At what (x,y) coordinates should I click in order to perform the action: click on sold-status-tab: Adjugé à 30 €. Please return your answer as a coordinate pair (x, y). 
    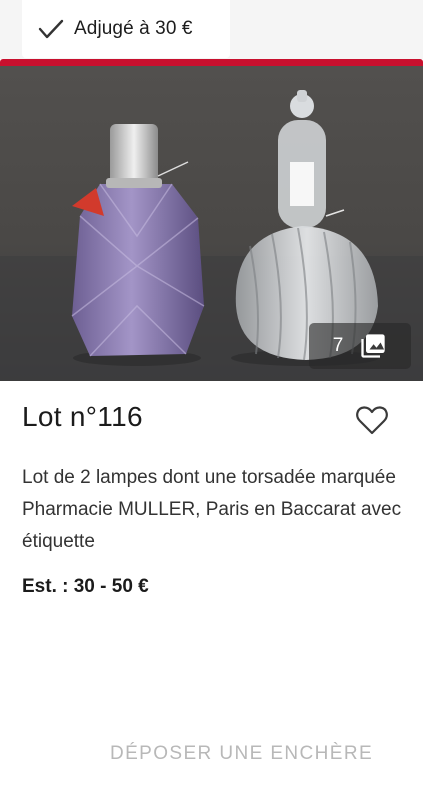
    Looking at the image, I should click on (126, 29).